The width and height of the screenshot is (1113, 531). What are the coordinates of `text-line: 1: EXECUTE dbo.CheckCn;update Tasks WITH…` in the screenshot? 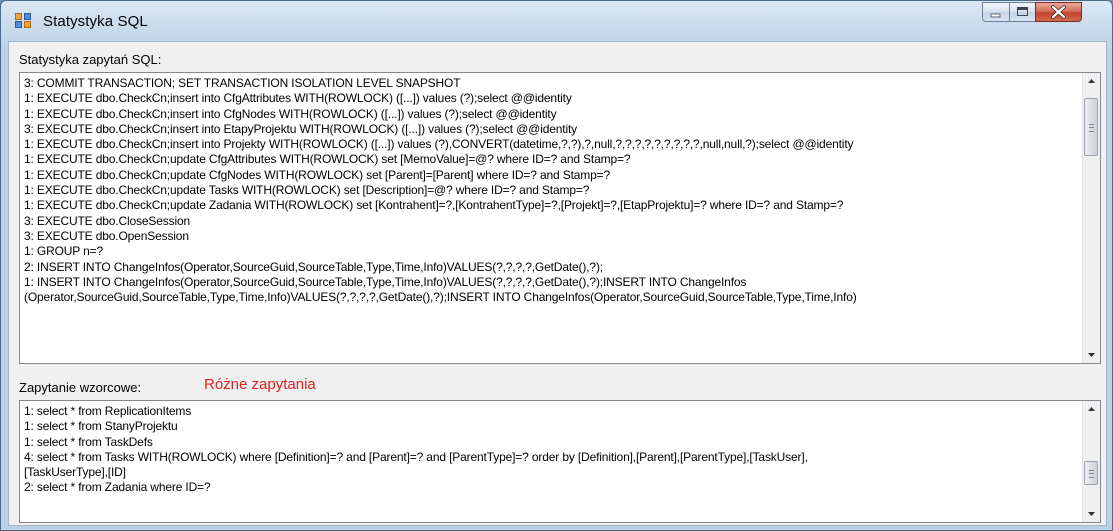 It's located at (307, 190).